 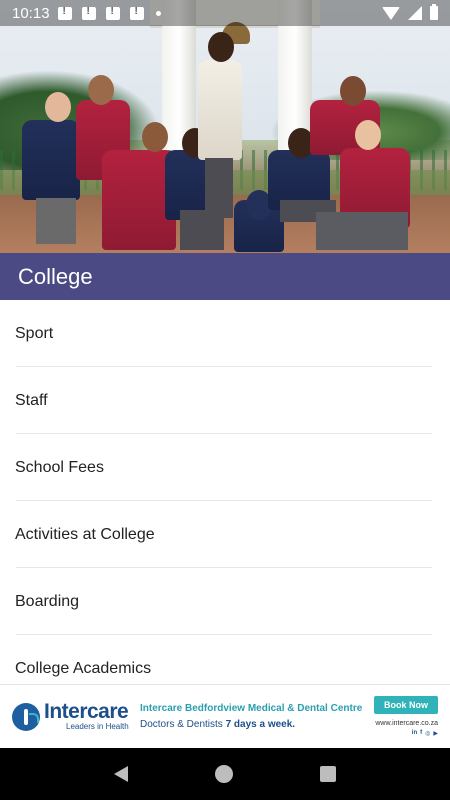 I want to click on intercare-logo-icon, so click(x=26, y=716).